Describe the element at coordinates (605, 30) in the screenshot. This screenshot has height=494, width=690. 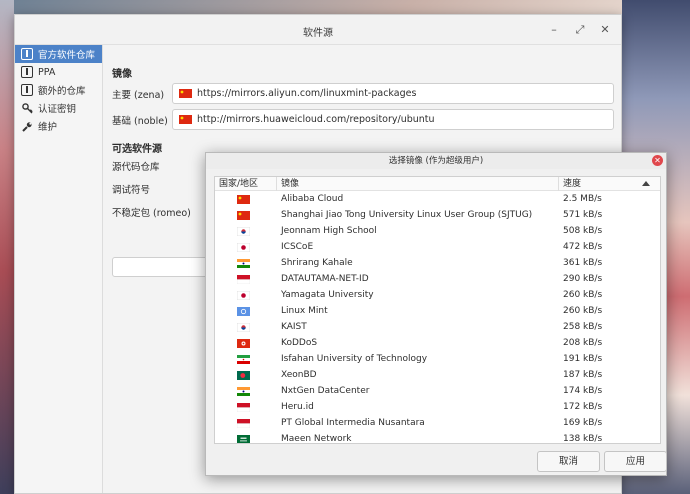
I see `close-button: ✕` at that location.